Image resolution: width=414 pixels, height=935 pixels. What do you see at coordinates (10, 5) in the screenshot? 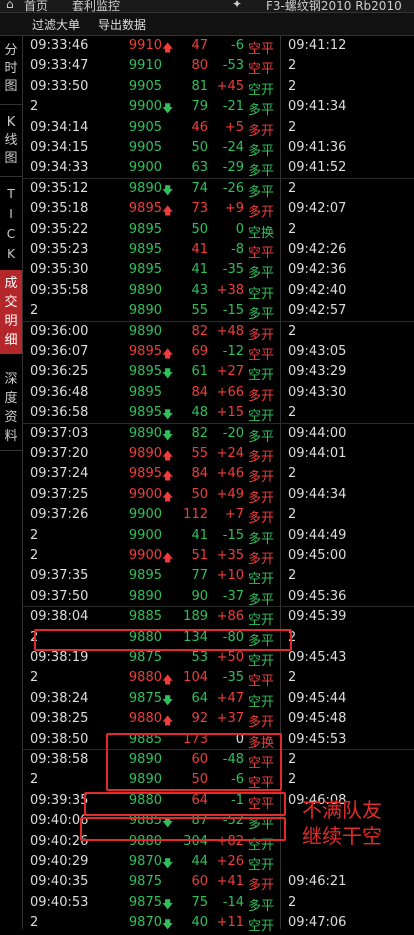
I see `home-icon: ⌂` at bounding box center [10, 5].